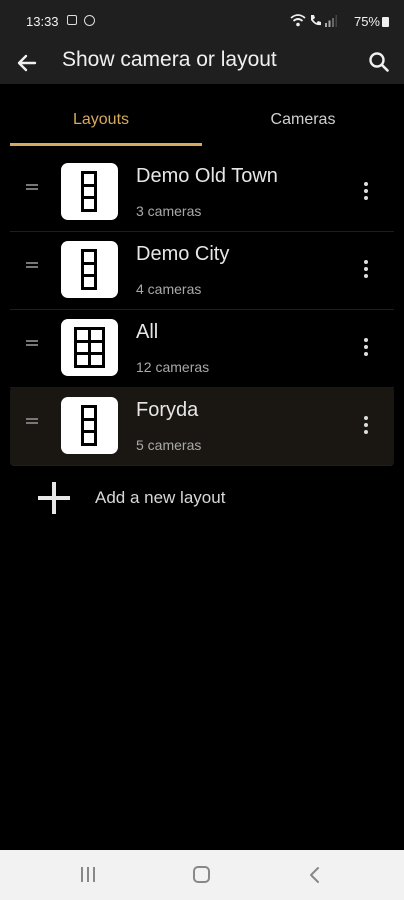  I want to click on status-time: 13:33, so click(42, 21).